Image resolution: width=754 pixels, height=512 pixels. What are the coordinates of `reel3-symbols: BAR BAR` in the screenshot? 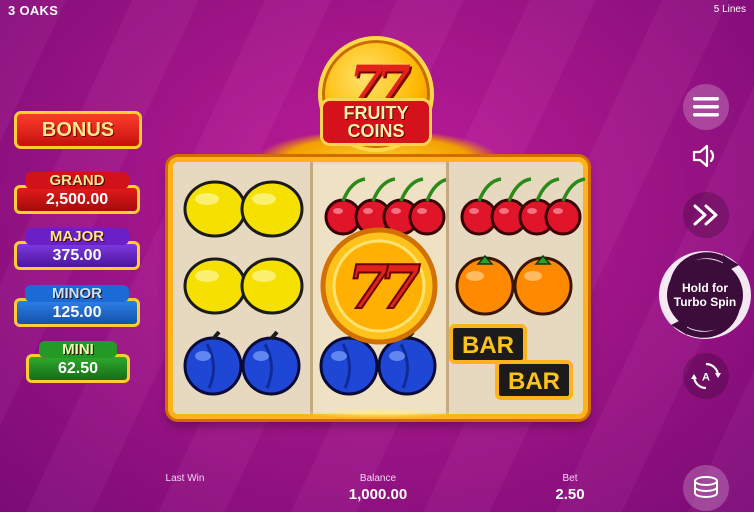 It's located at (517, 288).